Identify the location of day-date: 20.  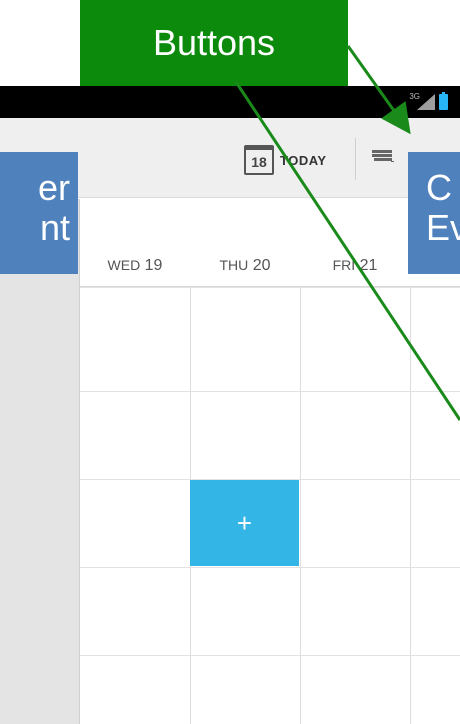
(261, 265).